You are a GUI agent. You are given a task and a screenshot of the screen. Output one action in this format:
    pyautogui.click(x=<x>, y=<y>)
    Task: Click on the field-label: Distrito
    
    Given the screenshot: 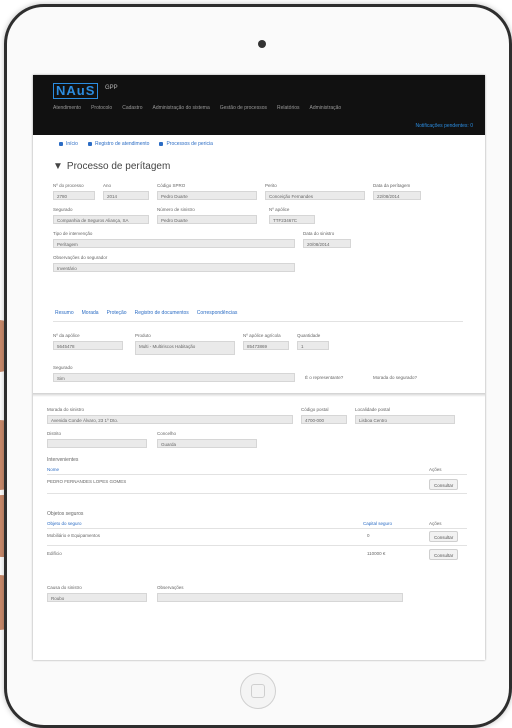 What is the action you would take?
    pyautogui.click(x=54, y=433)
    